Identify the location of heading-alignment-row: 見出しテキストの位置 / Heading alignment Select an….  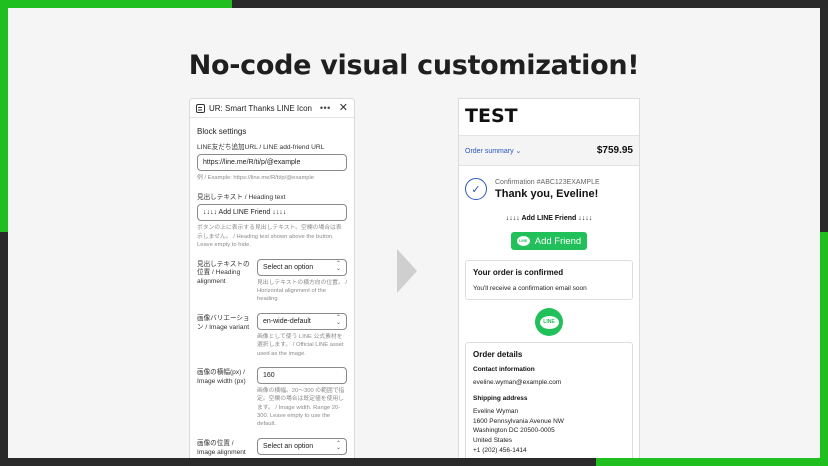
(272, 281).